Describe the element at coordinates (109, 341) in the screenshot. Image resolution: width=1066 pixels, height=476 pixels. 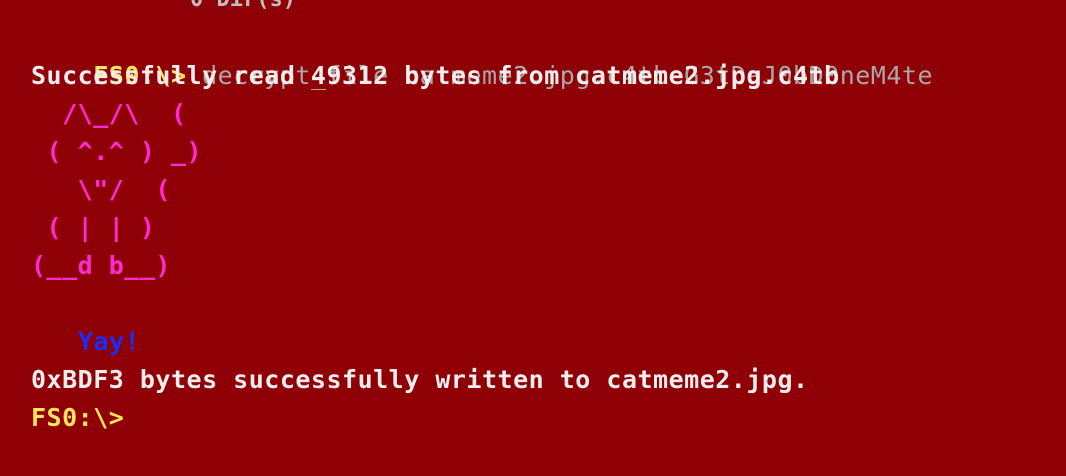
I see `yay-message: Yay!` at that location.